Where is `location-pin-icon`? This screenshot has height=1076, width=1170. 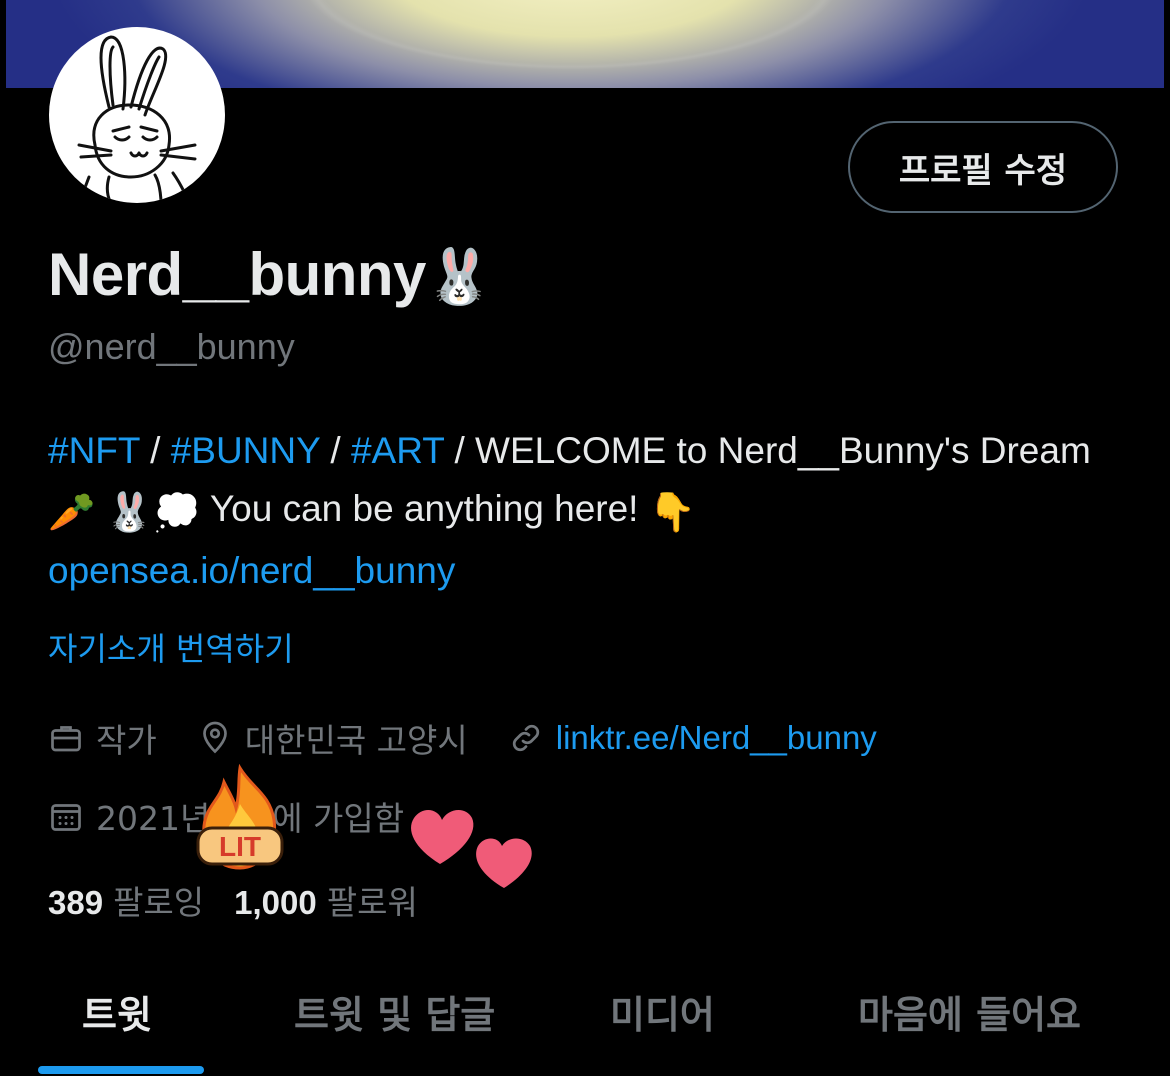
location-pin-icon is located at coordinates (214, 737).